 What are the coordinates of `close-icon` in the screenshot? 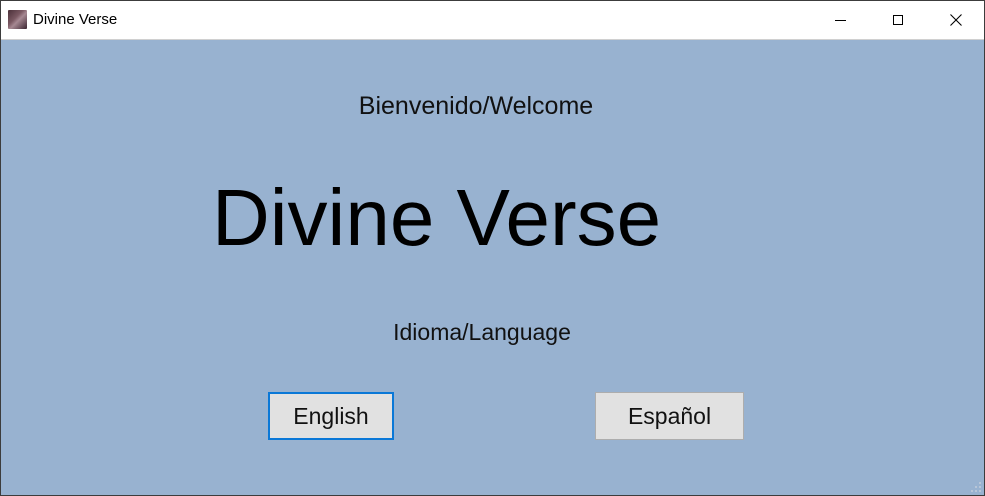 It's located at (956, 20).